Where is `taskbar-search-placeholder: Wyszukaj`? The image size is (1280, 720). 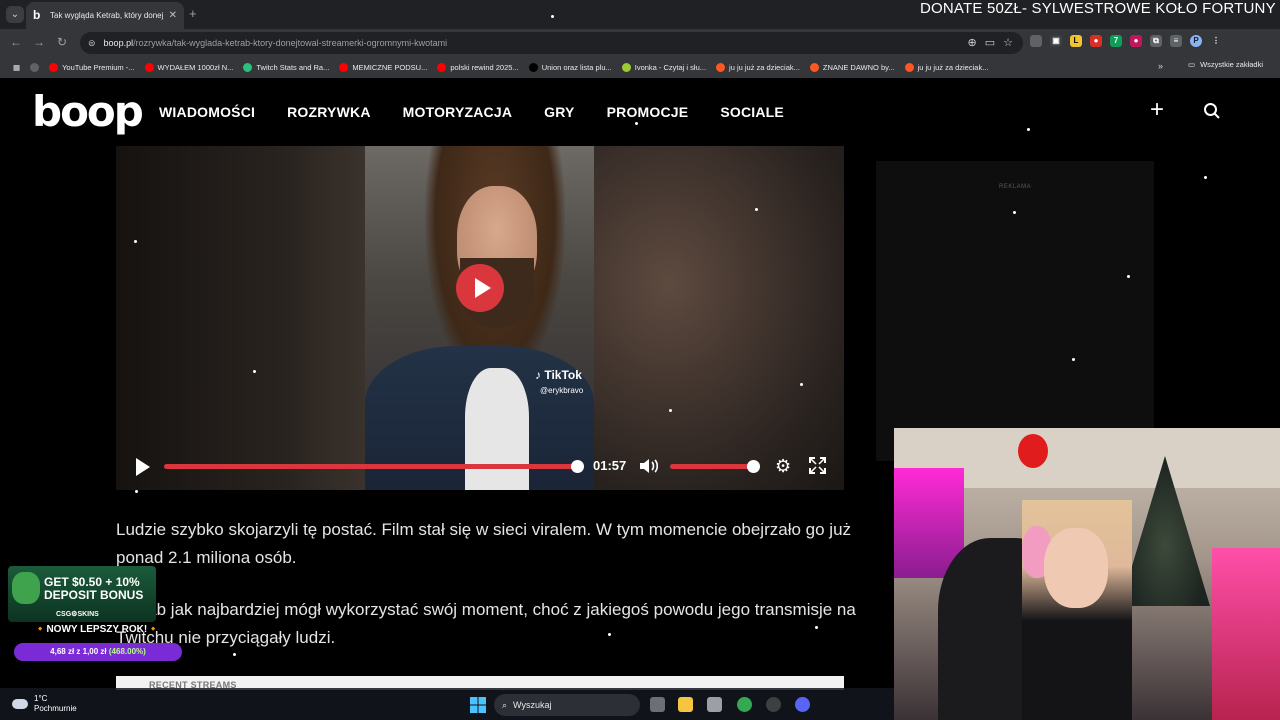
taskbar-search-placeholder: Wyszukaj is located at coordinates (532, 705).